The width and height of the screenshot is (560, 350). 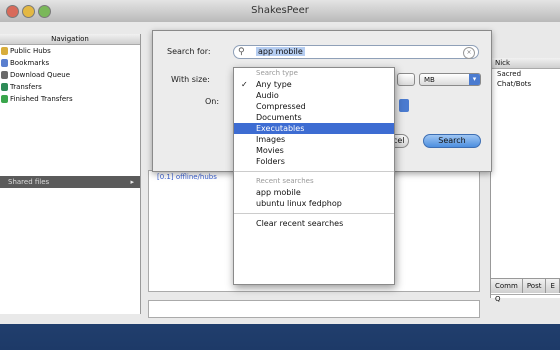 I want to click on nick-column-header: Nick, so click(x=525, y=63).